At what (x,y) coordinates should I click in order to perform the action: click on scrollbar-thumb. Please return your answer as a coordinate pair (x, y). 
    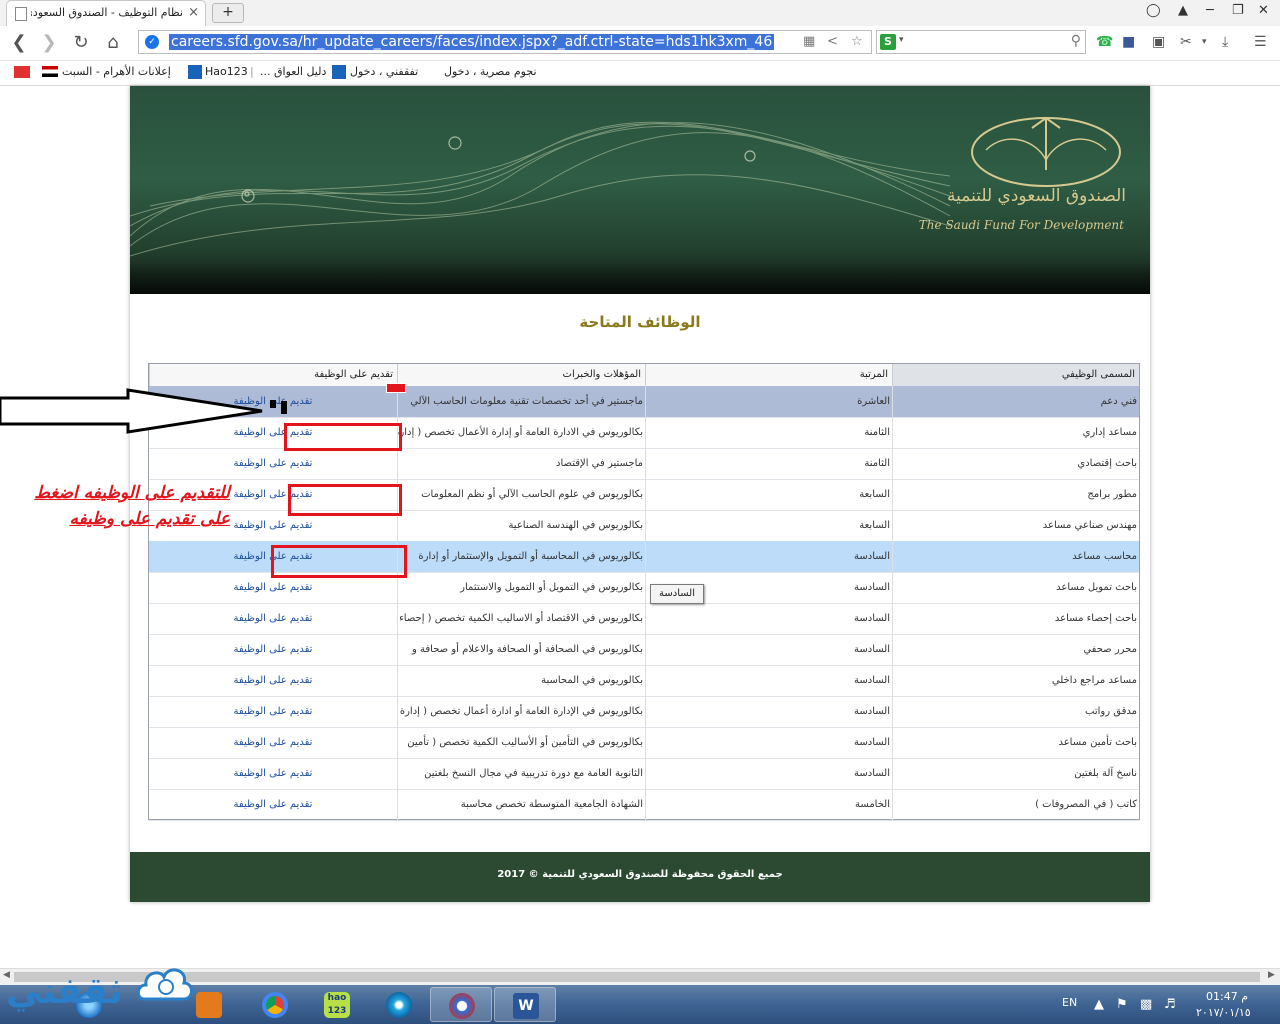
    Looking at the image, I should click on (637, 977).